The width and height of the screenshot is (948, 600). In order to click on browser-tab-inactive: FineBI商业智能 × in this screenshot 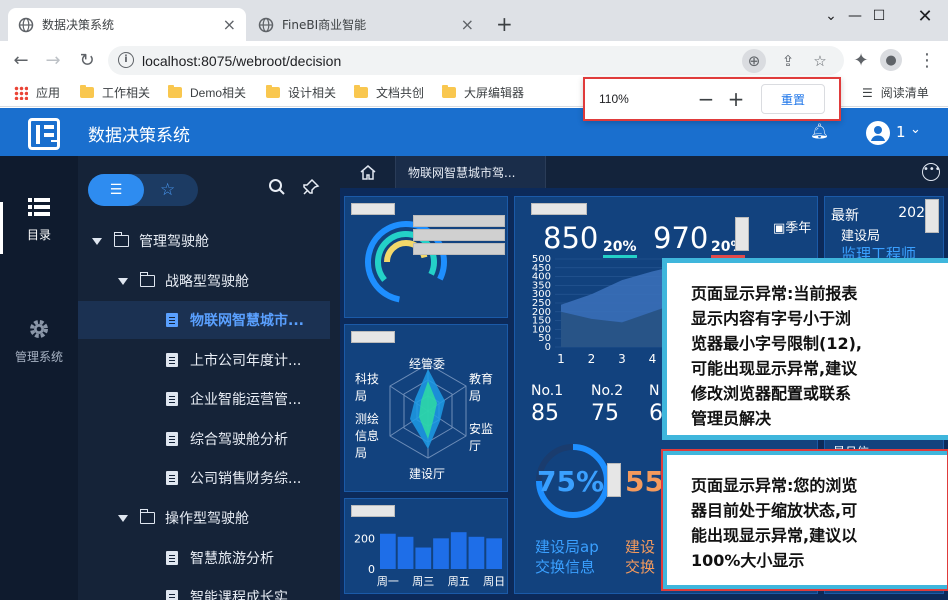, I will do `click(366, 24)`.